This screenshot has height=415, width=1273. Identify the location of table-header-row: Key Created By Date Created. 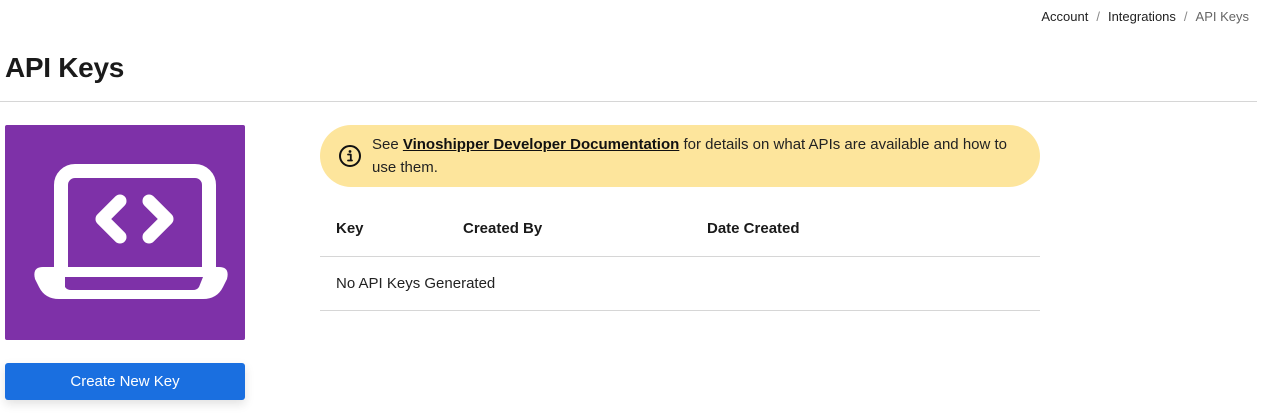
(680, 231).